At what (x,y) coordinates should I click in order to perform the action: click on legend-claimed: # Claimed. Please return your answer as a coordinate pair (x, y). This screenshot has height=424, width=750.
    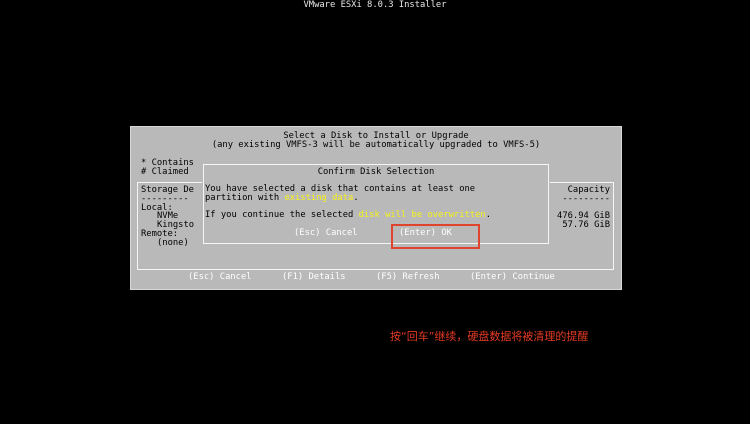
    Looking at the image, I should click on (165, 172).